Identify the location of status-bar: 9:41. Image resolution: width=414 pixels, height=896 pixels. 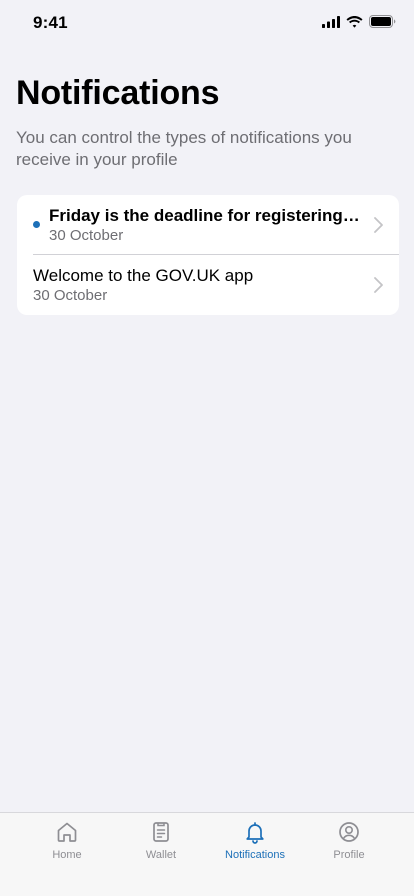
(207, 23).